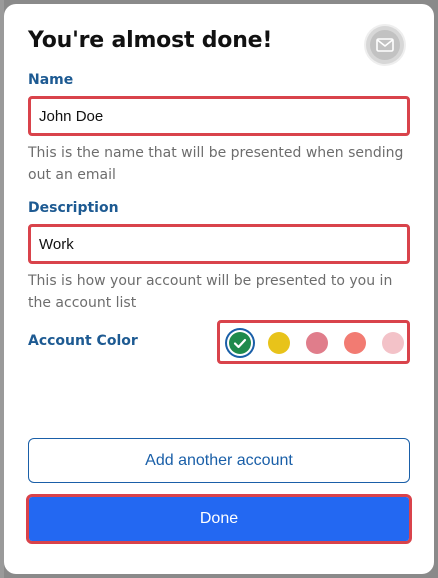 This screenshot has height=578, width=438. What do you see at coordinates (279, 343) in the screenshot?
I see `color-swatch-yellow` at bounding box center [279, 343].